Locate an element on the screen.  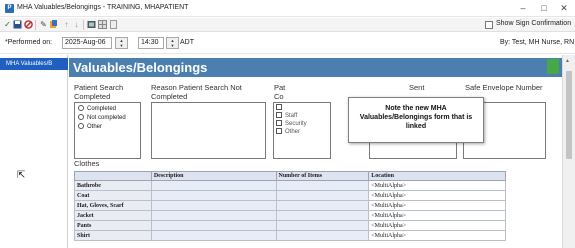
radio-option-not-completed: Not completed is located at coordinates (102, 118).